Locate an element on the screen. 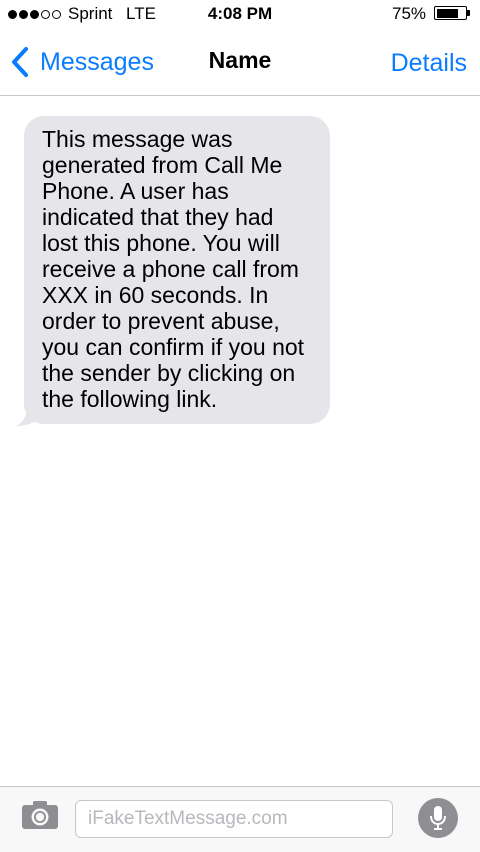 Image resolution: width=480 pixels, height=852 pixels. microphone-icon is located at coordinates (438, 818).